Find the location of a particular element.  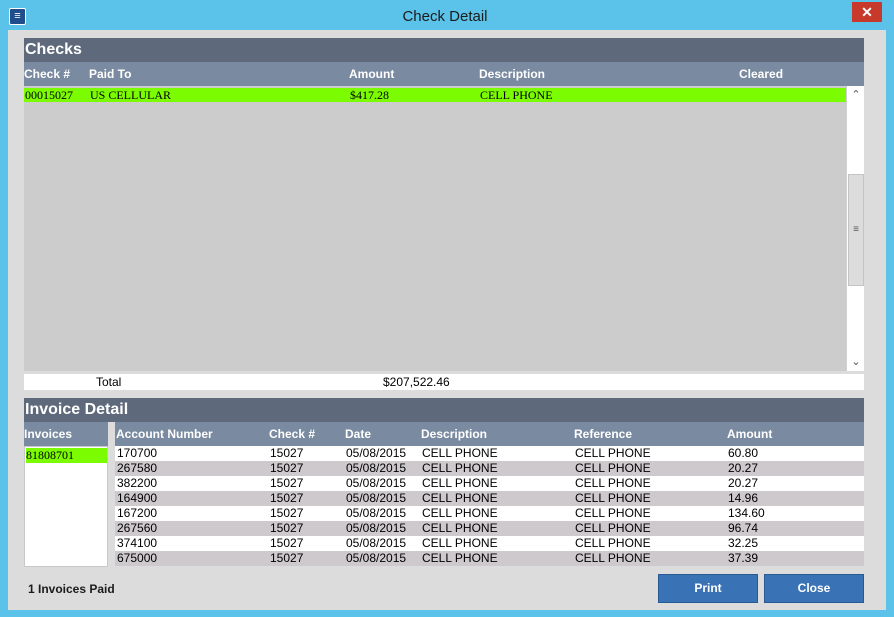

check-number: 00015027 is located at coordinates (49, 95).